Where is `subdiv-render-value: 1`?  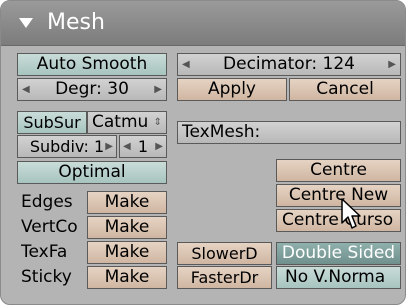
subdiv-render-value: 1 is located at coordinates (143, 146).